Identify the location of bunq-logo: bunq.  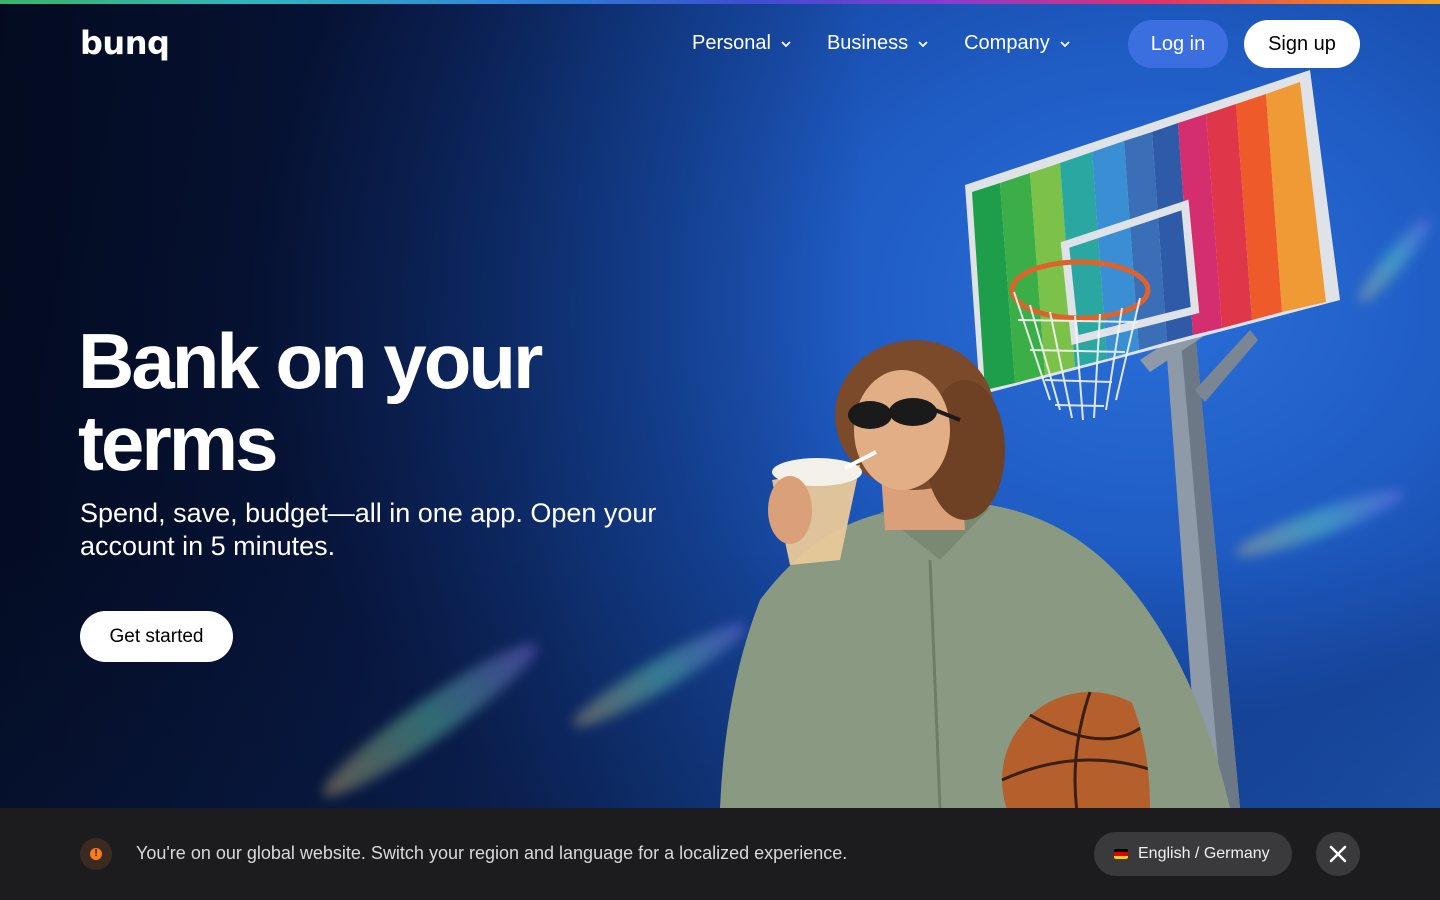
(125, 43).